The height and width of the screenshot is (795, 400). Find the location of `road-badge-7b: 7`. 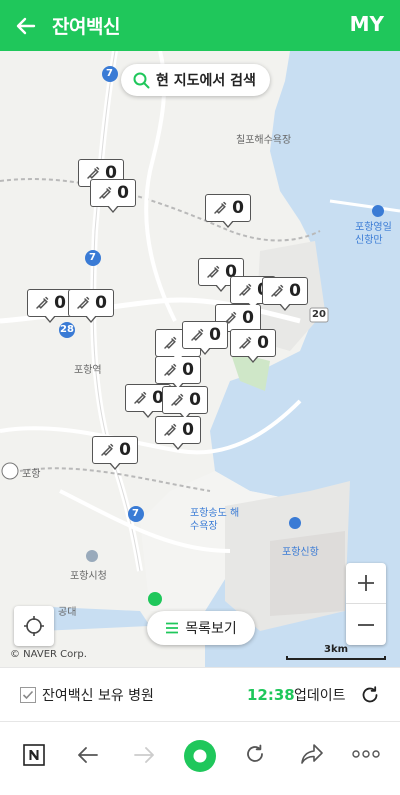

road-badge-7b: 7 is located at coordinates (92, 257).